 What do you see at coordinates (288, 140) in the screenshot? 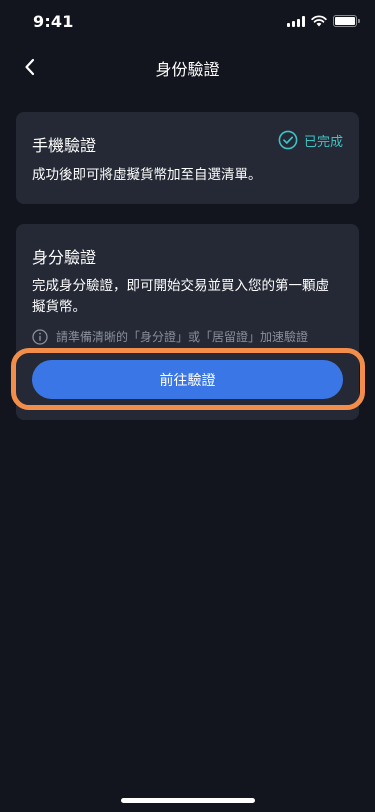
I see `check-circle-icon` at bounding box center [288, 140].